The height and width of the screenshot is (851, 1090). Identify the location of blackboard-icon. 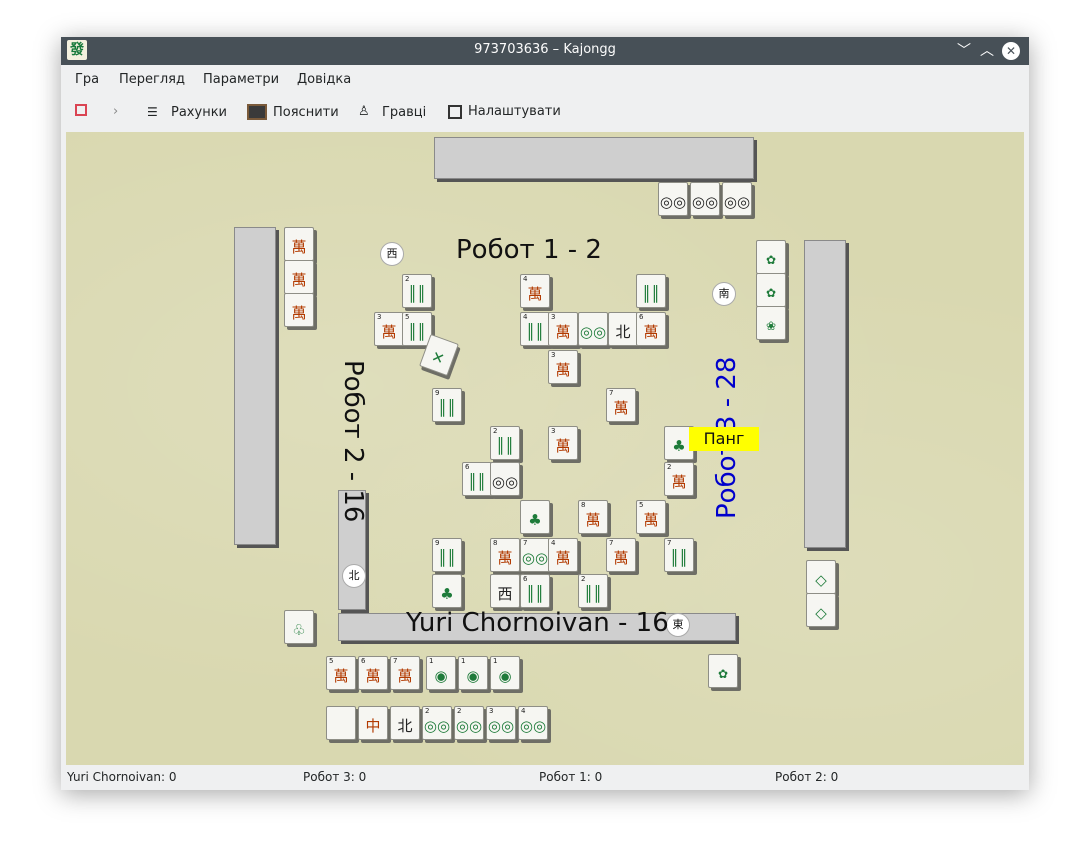
(257, 112).